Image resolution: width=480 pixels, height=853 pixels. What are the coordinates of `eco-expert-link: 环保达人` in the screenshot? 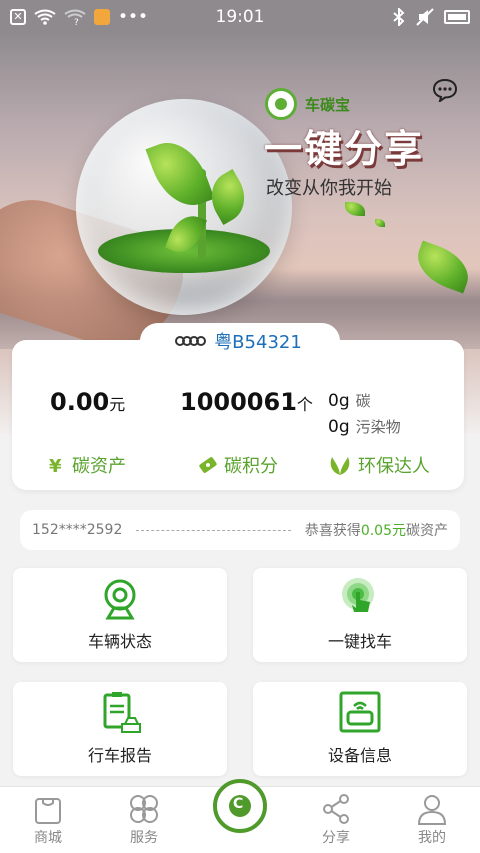 It's located at (379, 465).